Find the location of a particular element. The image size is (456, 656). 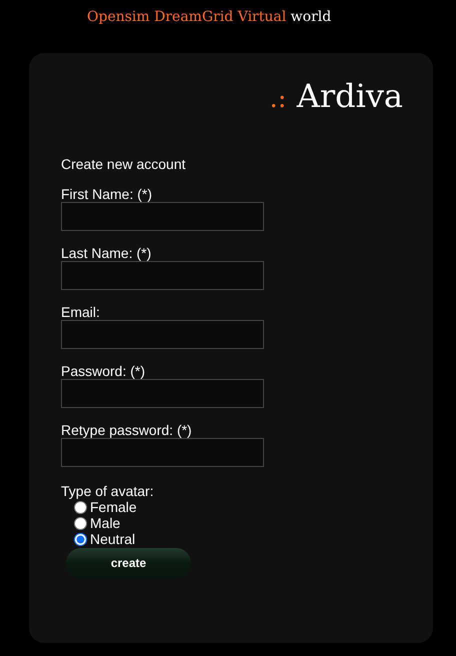

field-label: First Name: (*) is located at coordinates (106, 194).